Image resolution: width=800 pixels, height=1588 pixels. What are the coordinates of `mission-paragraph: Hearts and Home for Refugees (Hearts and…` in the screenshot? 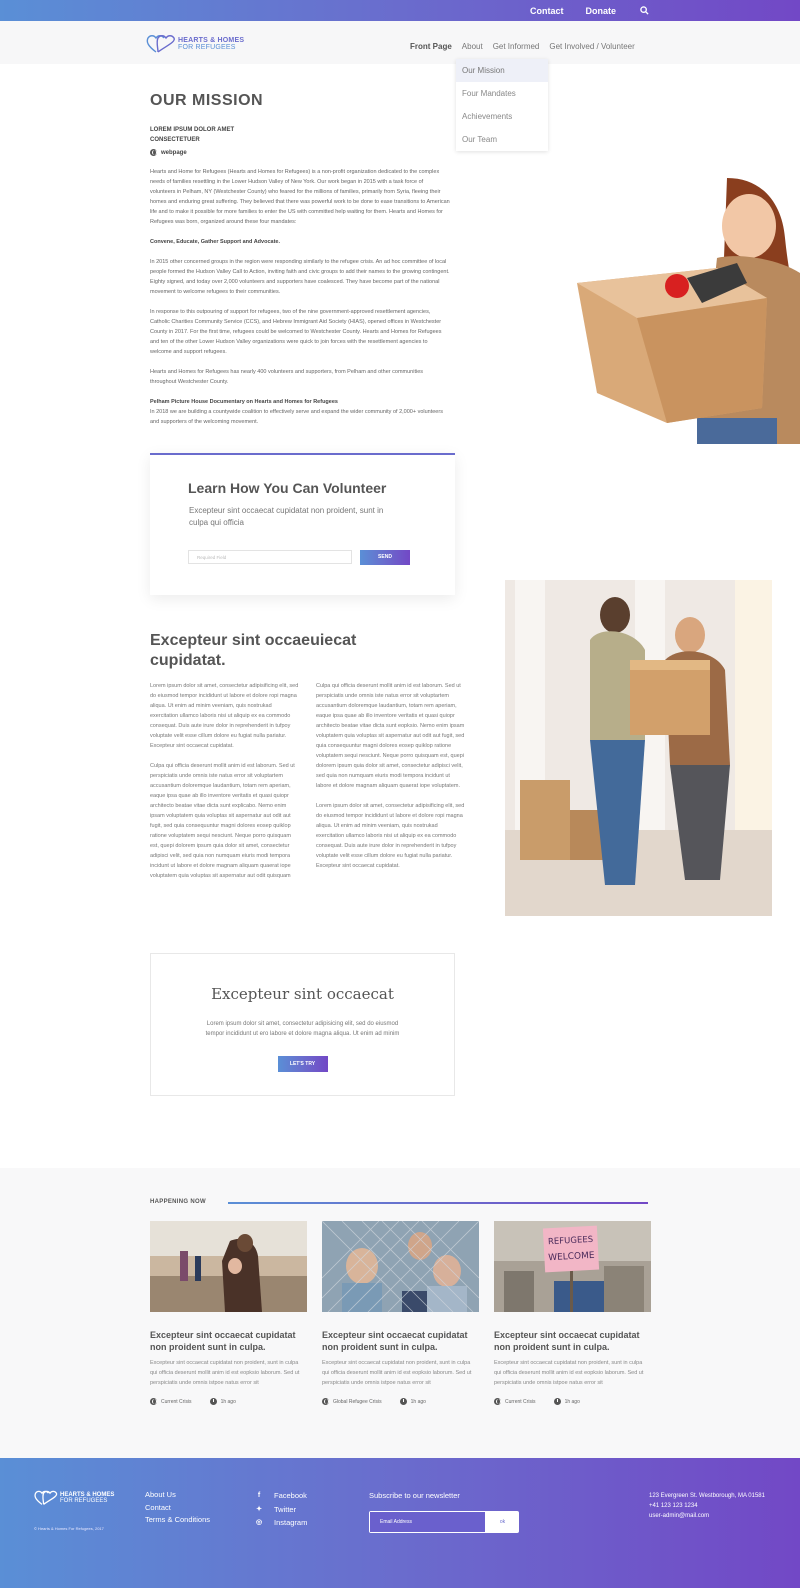 It's located at (300, 197).